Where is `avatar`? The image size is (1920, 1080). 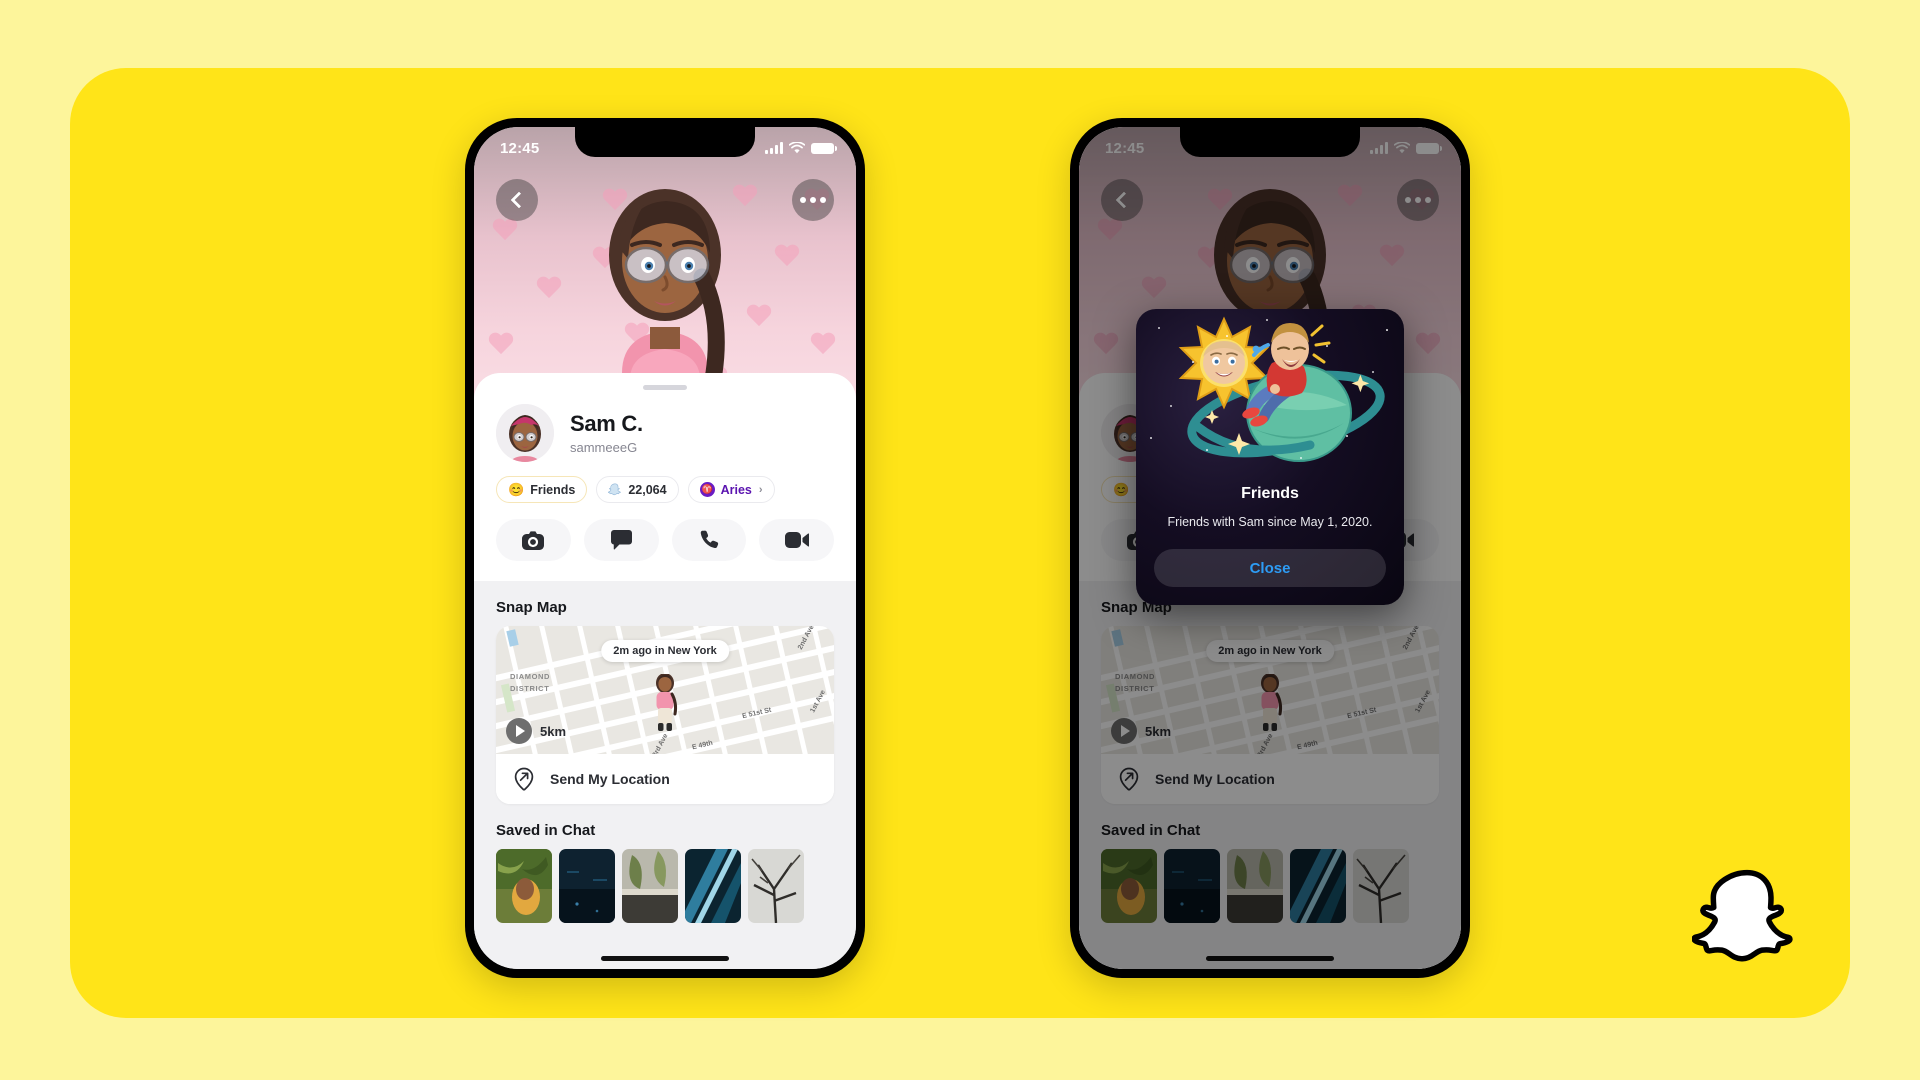 avatar is located at coordinates (525, 433).